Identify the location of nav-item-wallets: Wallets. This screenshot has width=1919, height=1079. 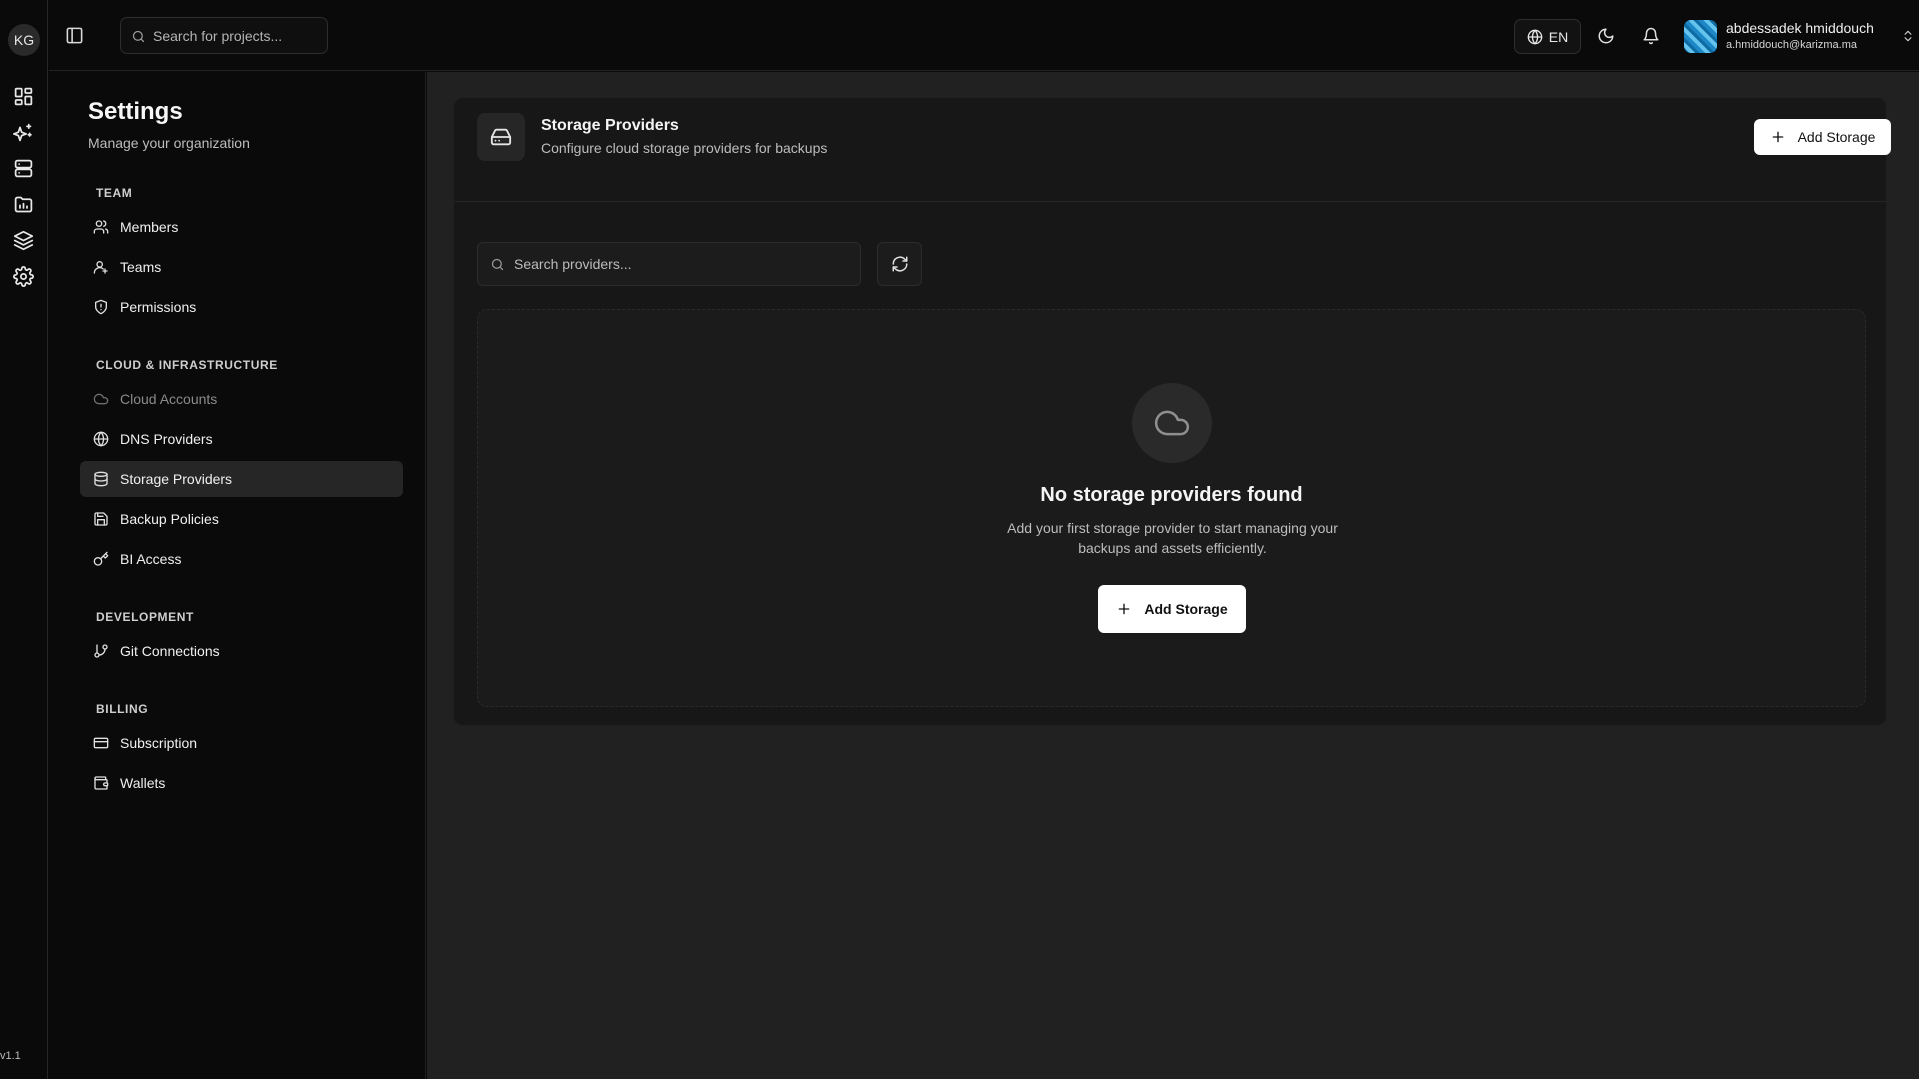
(241, 783).